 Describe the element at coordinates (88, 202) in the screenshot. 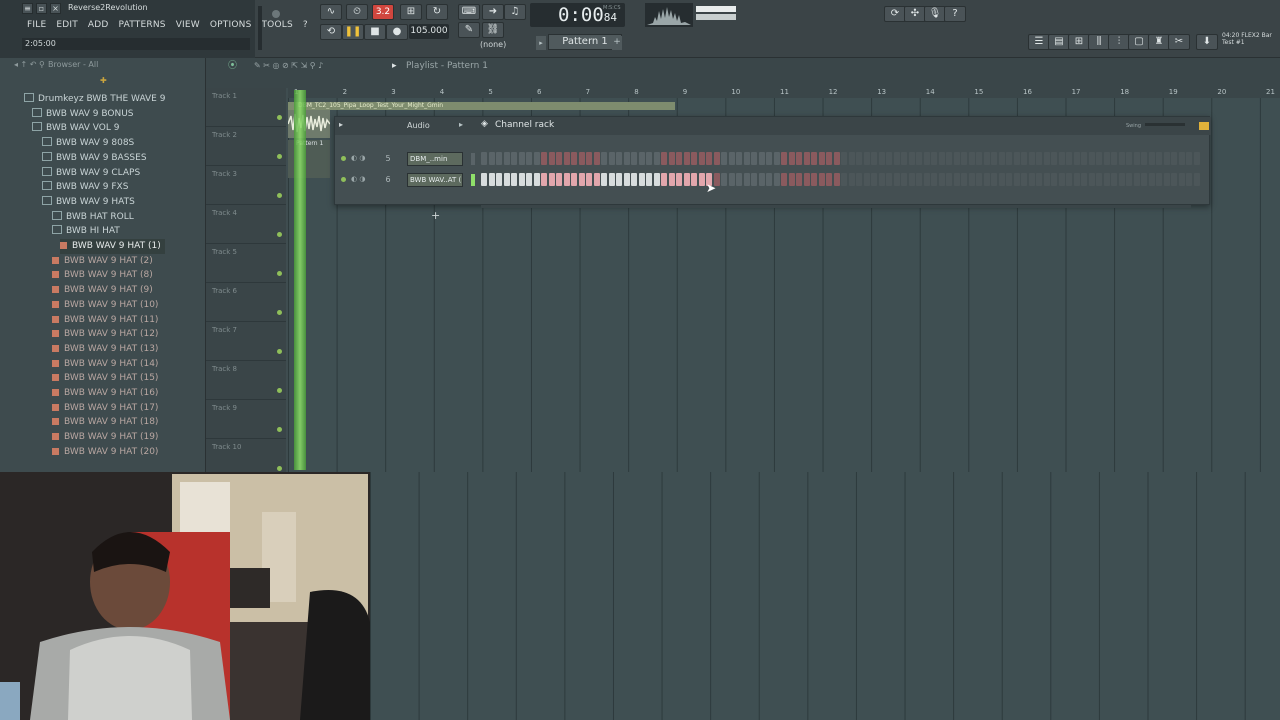

I see `browser-folder: BWB WAV 9 HATS` at that location.